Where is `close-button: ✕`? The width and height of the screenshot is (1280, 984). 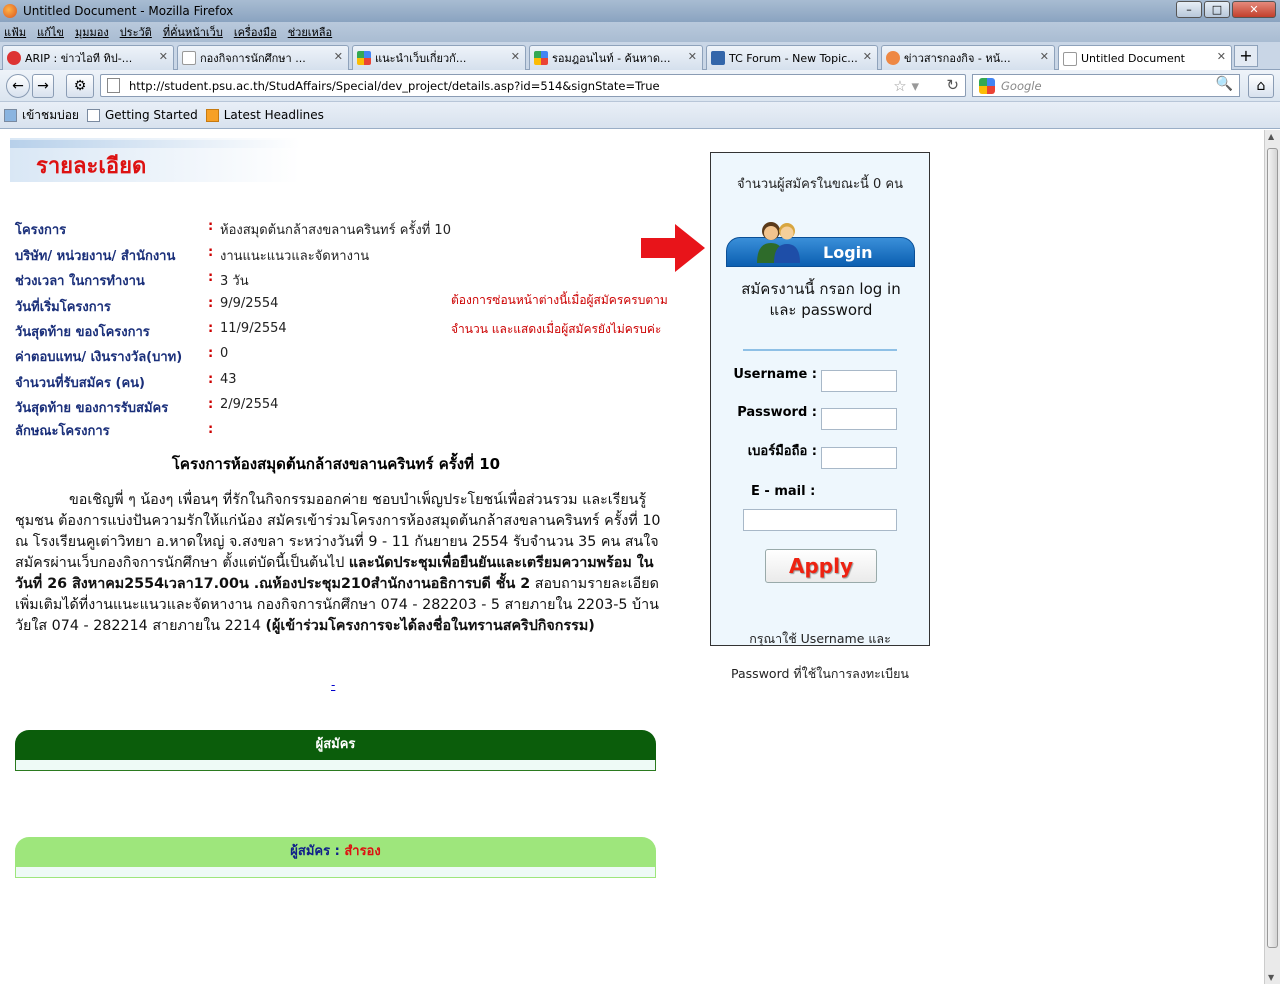 close-button: ✕ is located at coordinates (1254, 9).